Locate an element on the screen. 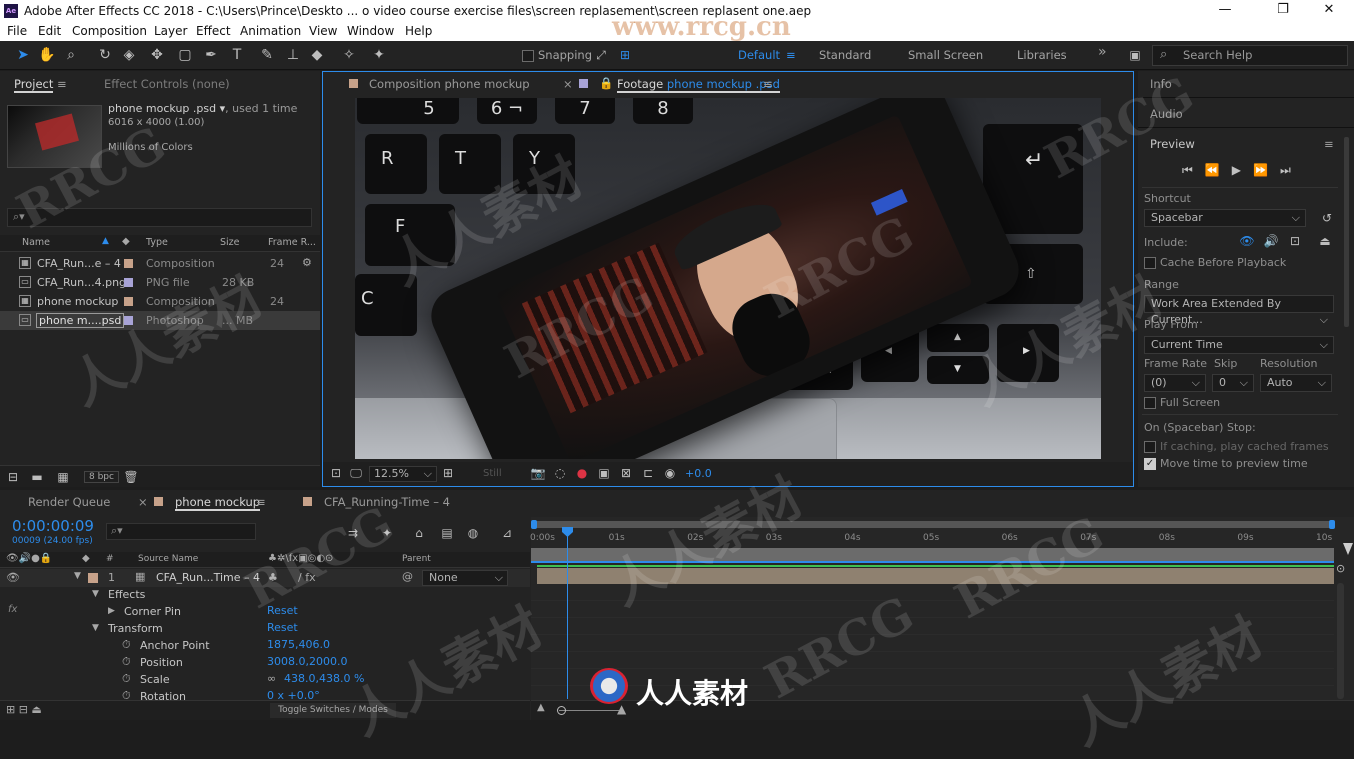 The width and height of the screenshot is (1354, 759). last-frame-icon: ⏭ is located at coordinates (1291, 170).